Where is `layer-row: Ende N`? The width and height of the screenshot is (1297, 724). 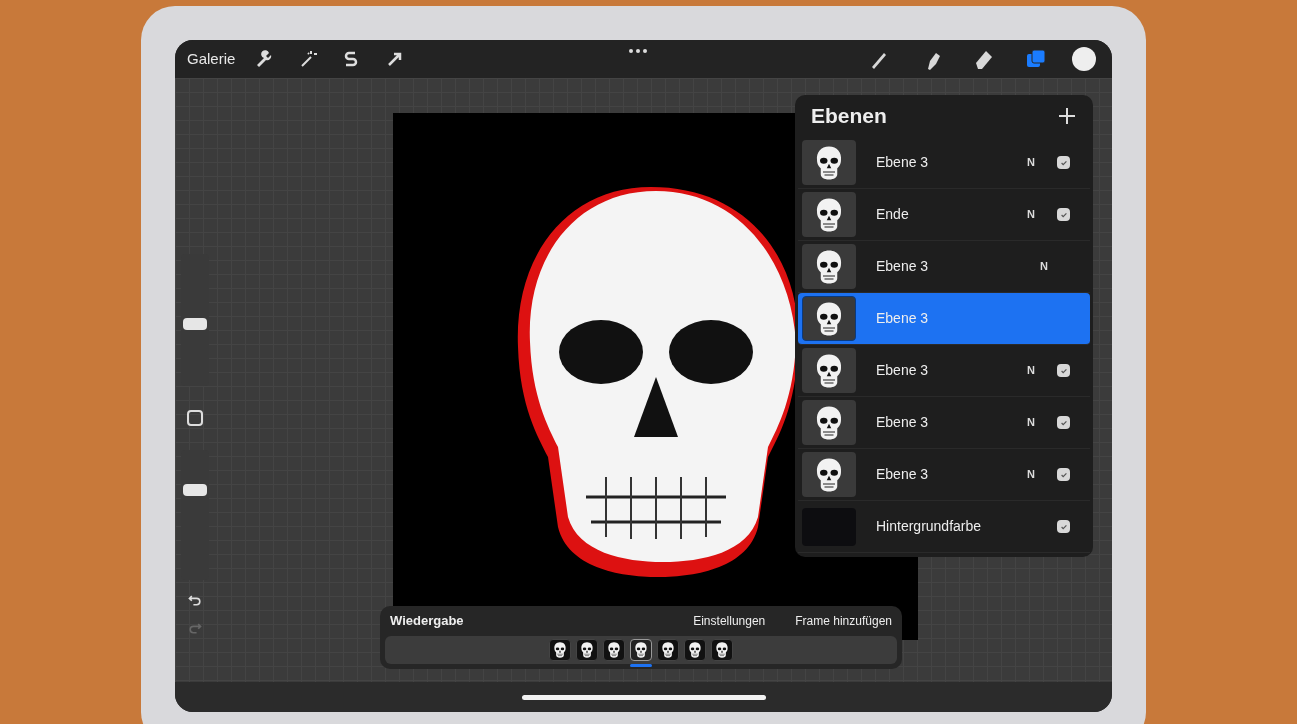
layer-row: Ende N is located at coordinates (944, 215).